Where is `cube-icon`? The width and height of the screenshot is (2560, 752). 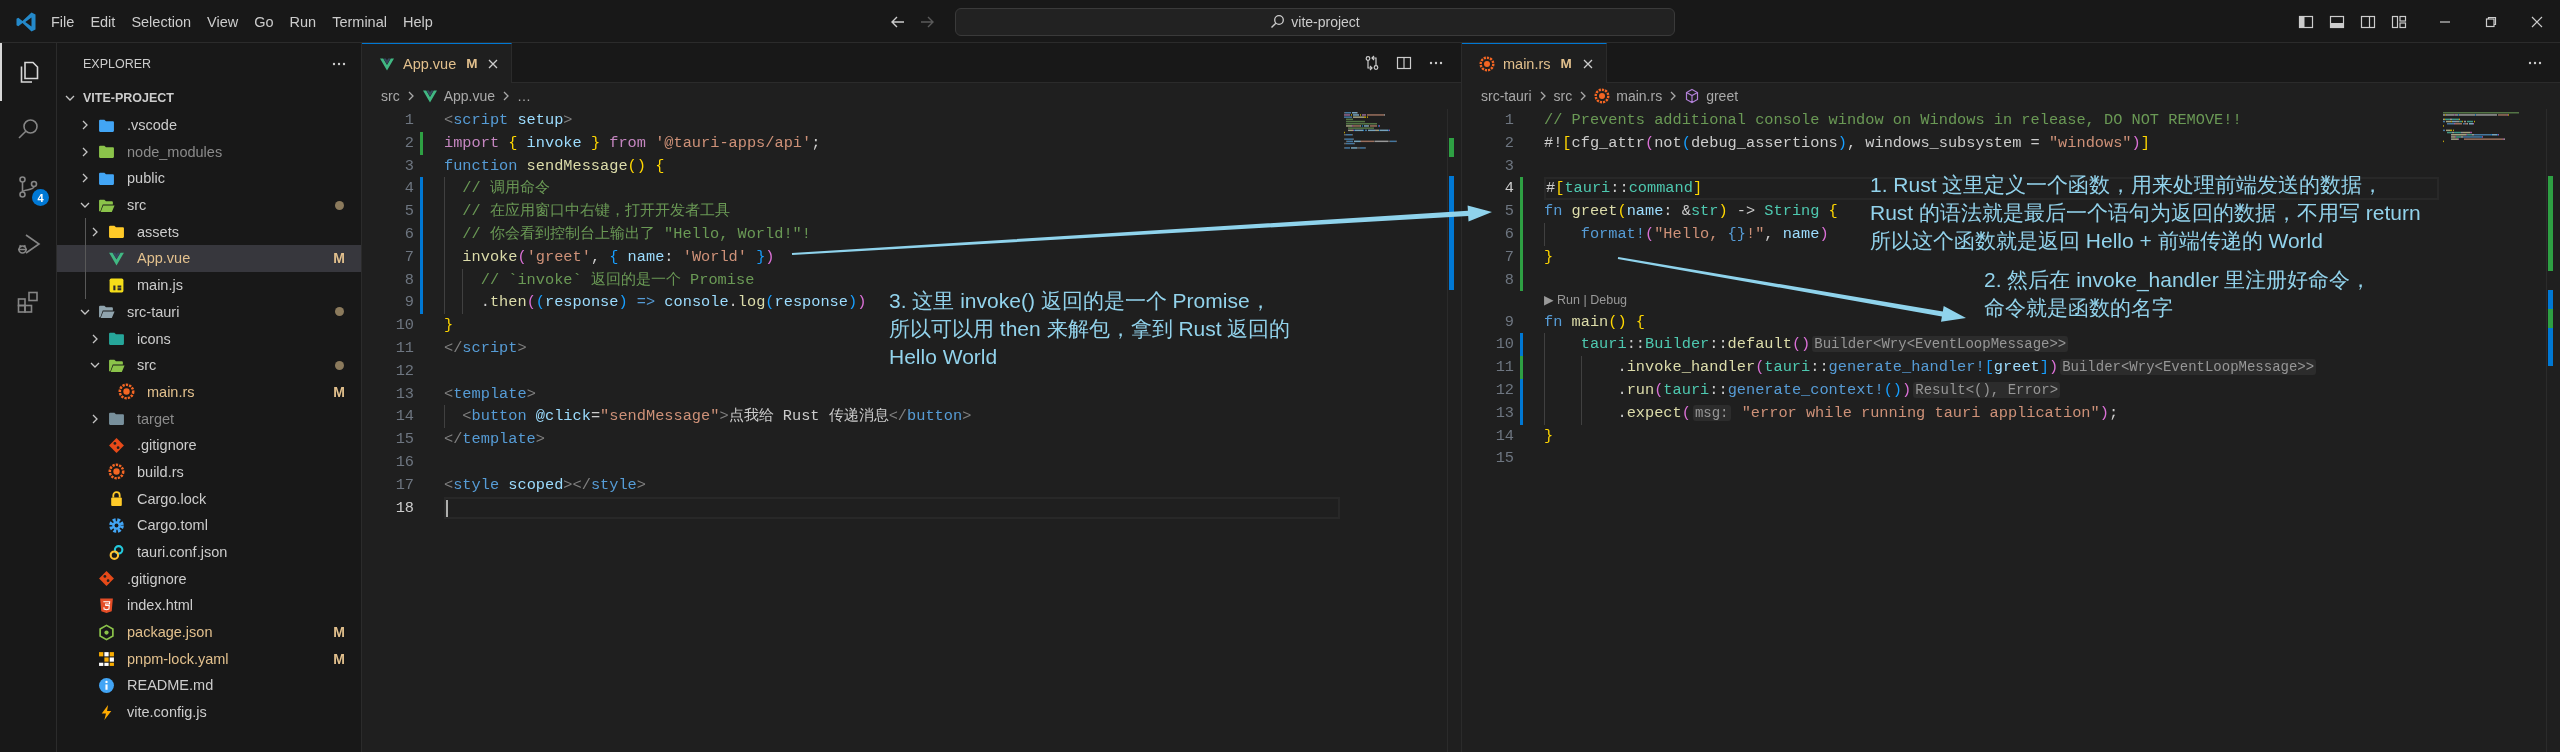
cube-icon is located at coordinates (1692, 96).